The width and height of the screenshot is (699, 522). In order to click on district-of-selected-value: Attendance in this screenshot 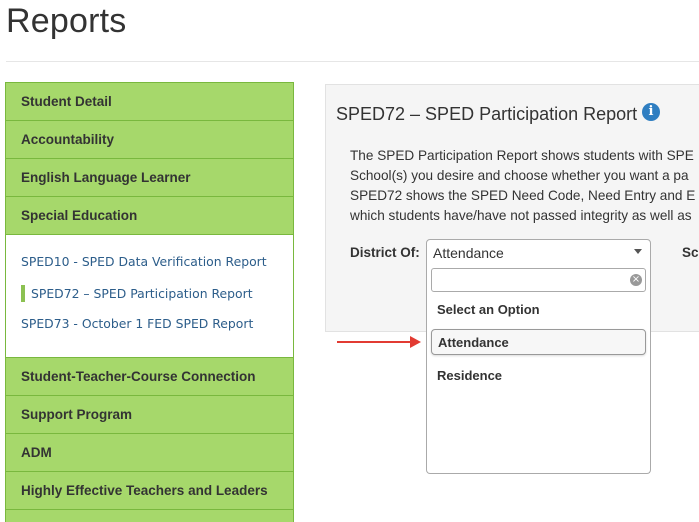, I will do `click(468, 253)`.